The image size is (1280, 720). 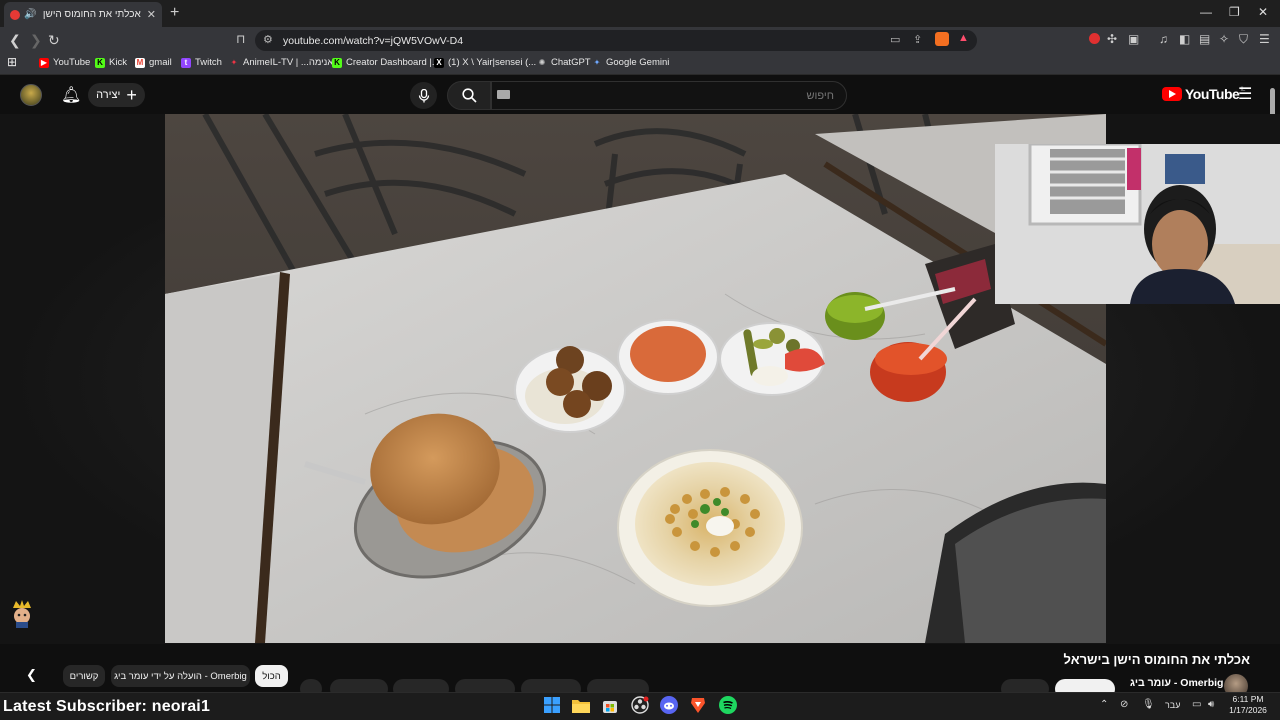 I want to click on sidebar-icon: ◧, so click(x=1184, y=39).